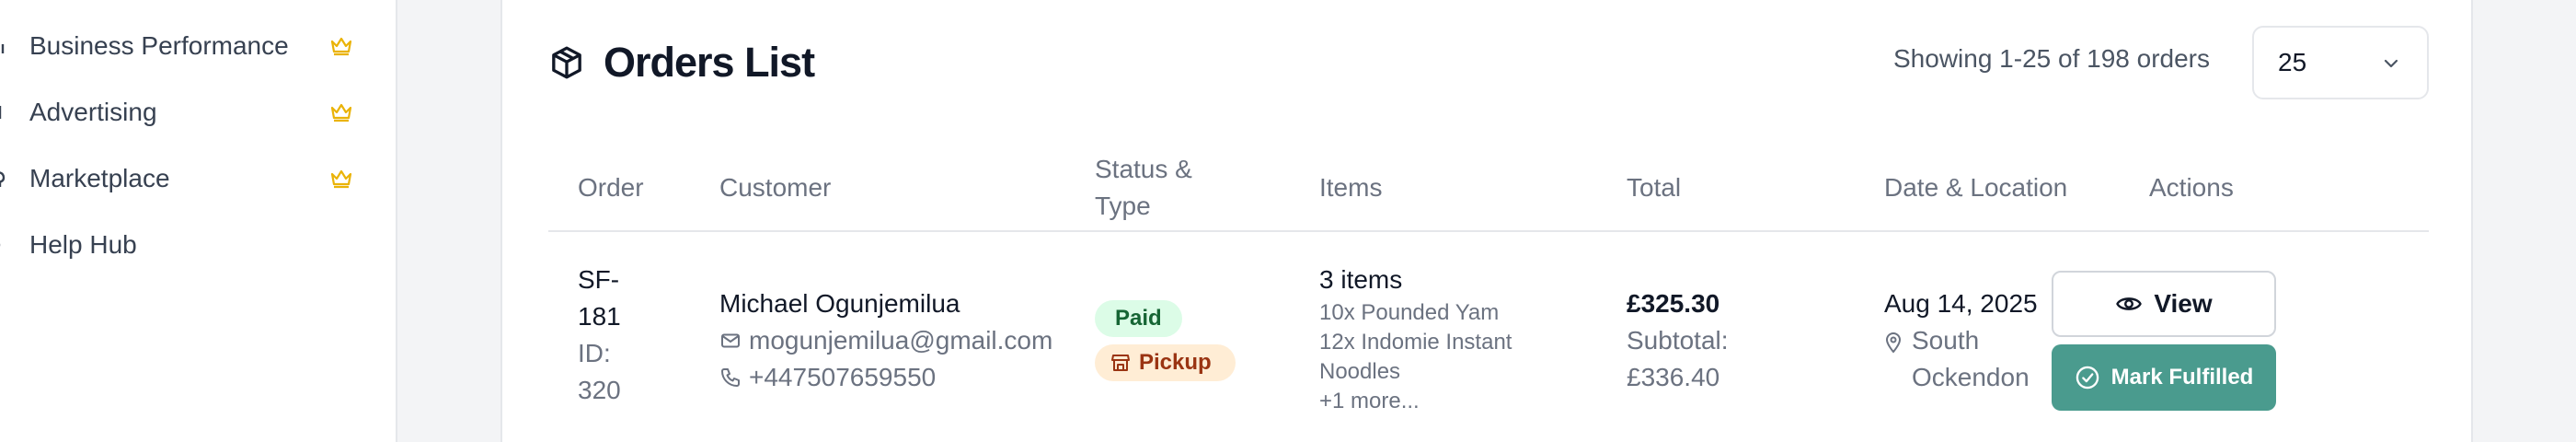 This screenshot has height=442, width=2576. I want to click on phone-icon, so click(730, 377).